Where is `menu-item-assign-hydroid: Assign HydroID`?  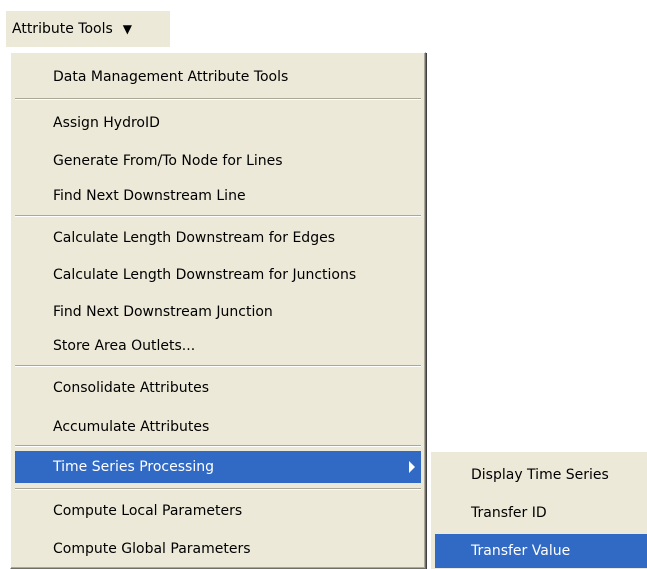 menu-item-assign-hydroid: Assign HydroID is located at coordinates (218, 123).